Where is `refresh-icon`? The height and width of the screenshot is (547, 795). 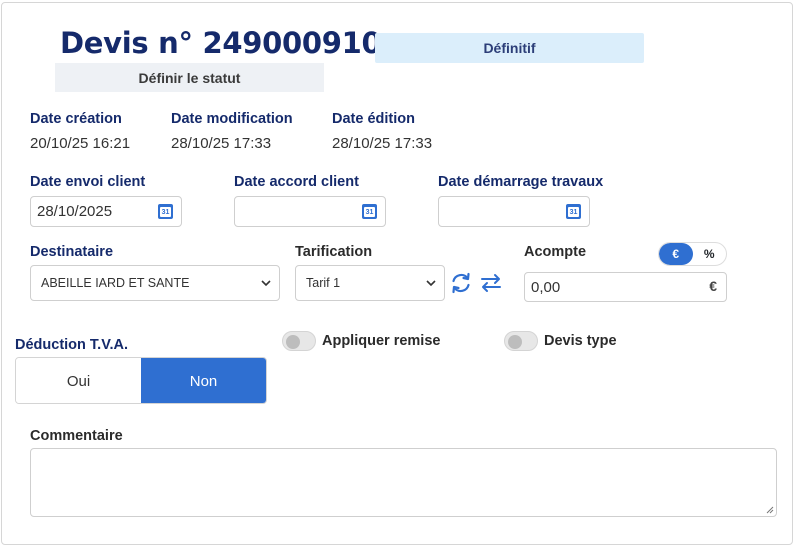
refresh-icon is located at coordinates (461, 283).